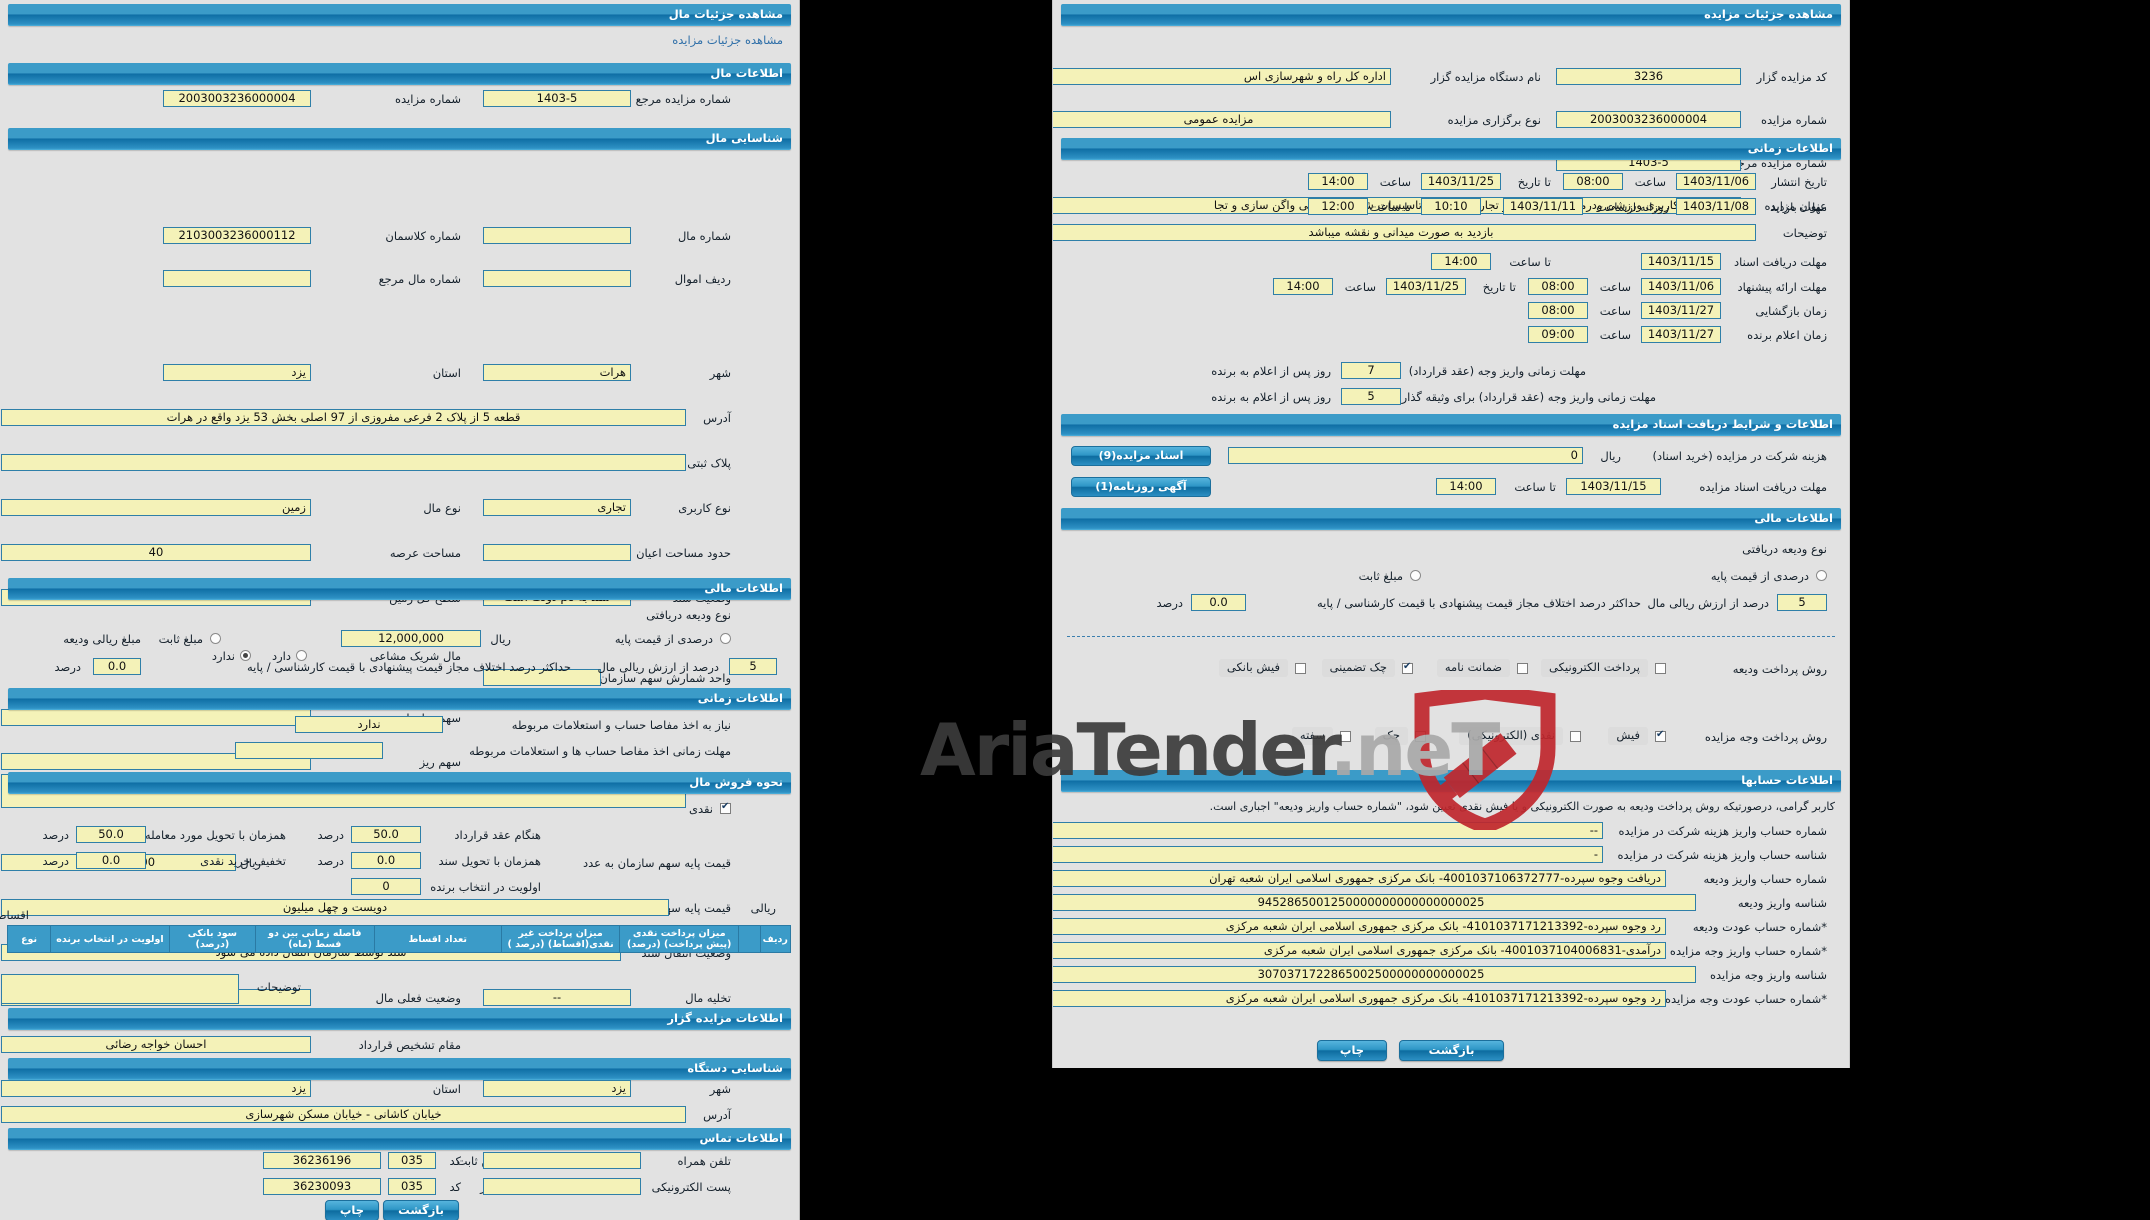 This screenshot has width=2150, height=1220. What do you see at coordinates (120, 989) in the screenshot?
I see `value-sale-notes` at bounding box center [120, 989].